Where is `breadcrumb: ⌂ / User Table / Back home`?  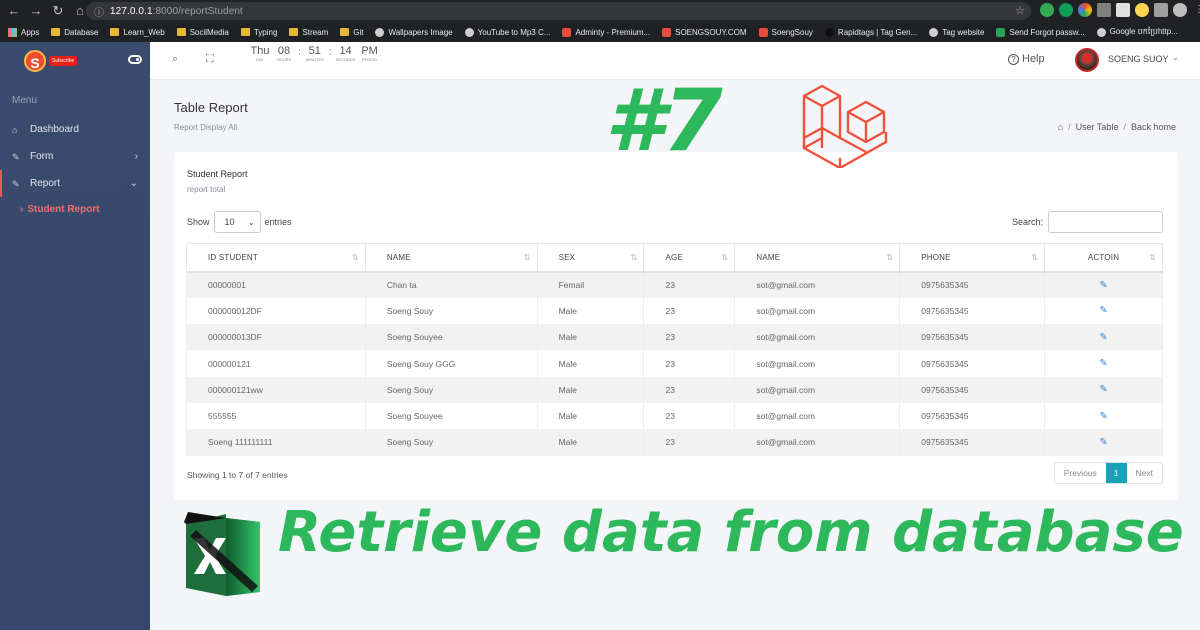
breadcrumb: ⌂ / User Table / Back home is located at coordinates (1117, 127).